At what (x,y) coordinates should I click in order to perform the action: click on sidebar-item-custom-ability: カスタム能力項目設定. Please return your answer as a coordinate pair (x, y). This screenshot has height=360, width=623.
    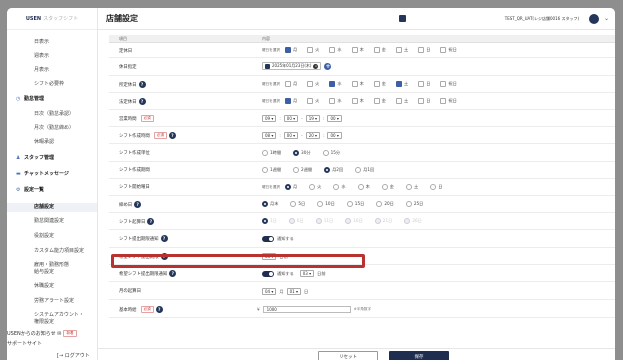
    Looking at the image, I should click on (59, 251).